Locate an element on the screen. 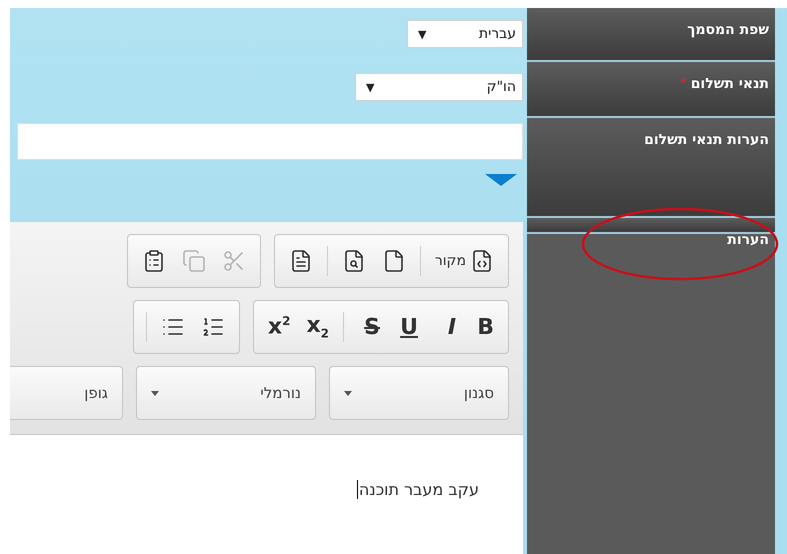  expand-triangle-icon is located at coordinates (501, 180).